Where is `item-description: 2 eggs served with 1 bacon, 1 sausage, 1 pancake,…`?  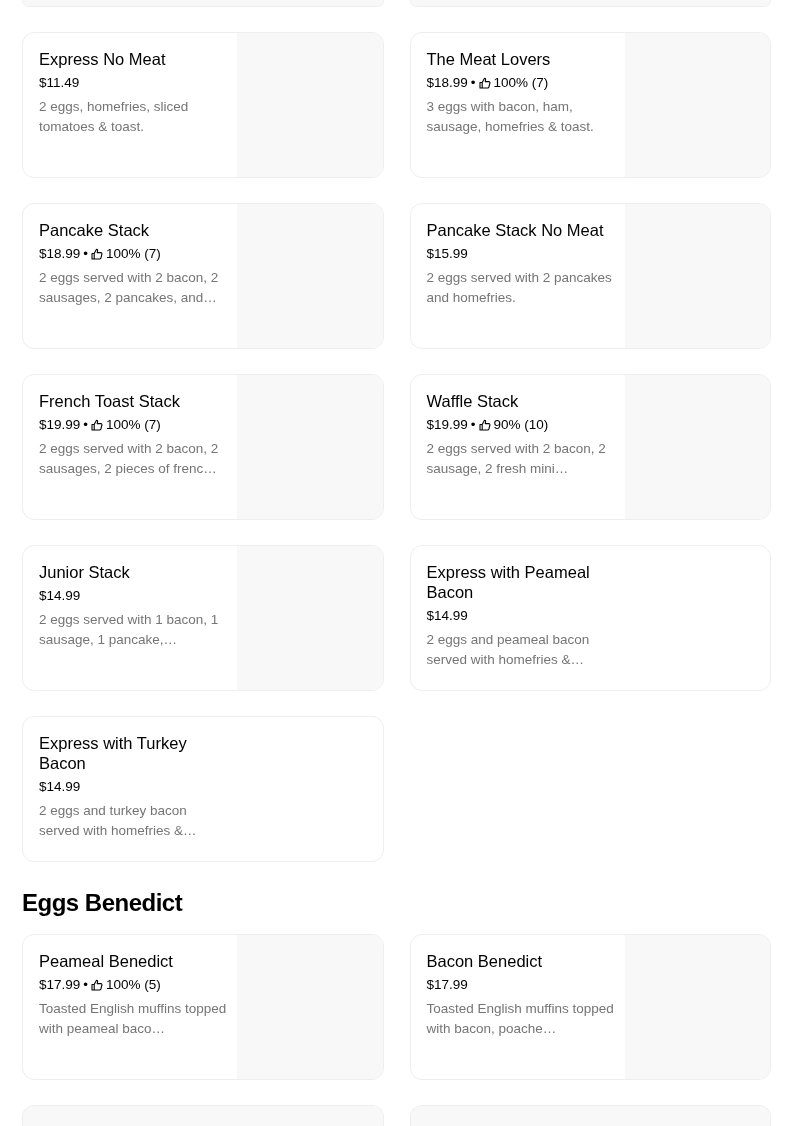 item-description: 2 eggs served with 1 bacon, 1 sausage, 1 pancake,… is located at coordinates (129, 630).